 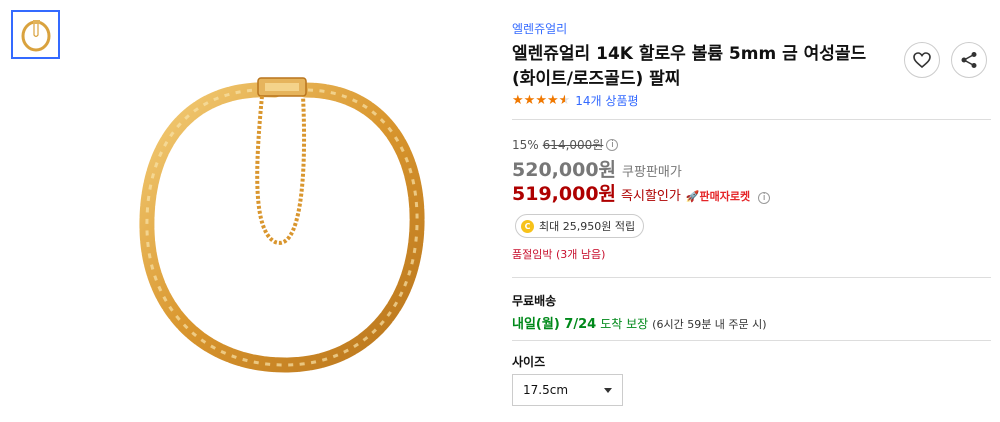 What do you see at coordinates (546, 390) in the screenshot?
I see `size-selected-value: 17.5cm` at bounding box center [546, 390].